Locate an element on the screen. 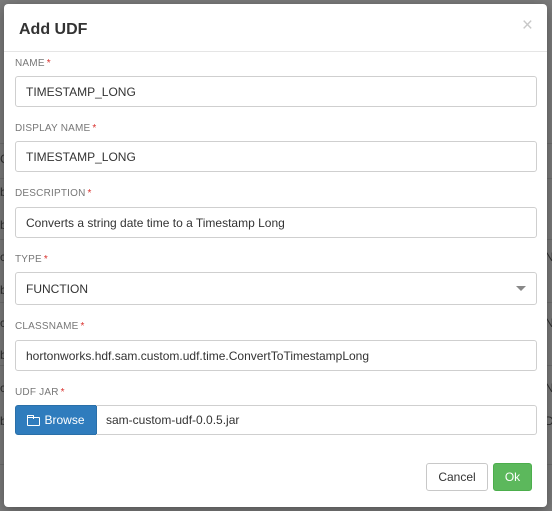  display-name-label-text: DISPLAY NAME is located at coordinates (53, 128).